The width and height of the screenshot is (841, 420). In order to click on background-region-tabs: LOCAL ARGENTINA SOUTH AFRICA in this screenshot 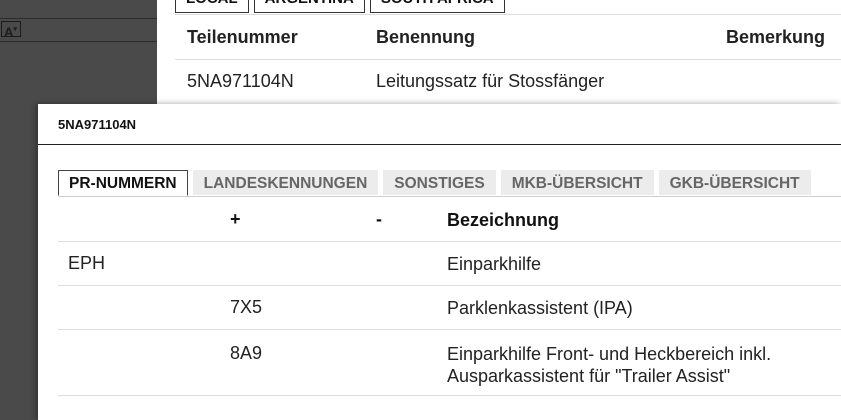, I will do `click(340, 6)`.